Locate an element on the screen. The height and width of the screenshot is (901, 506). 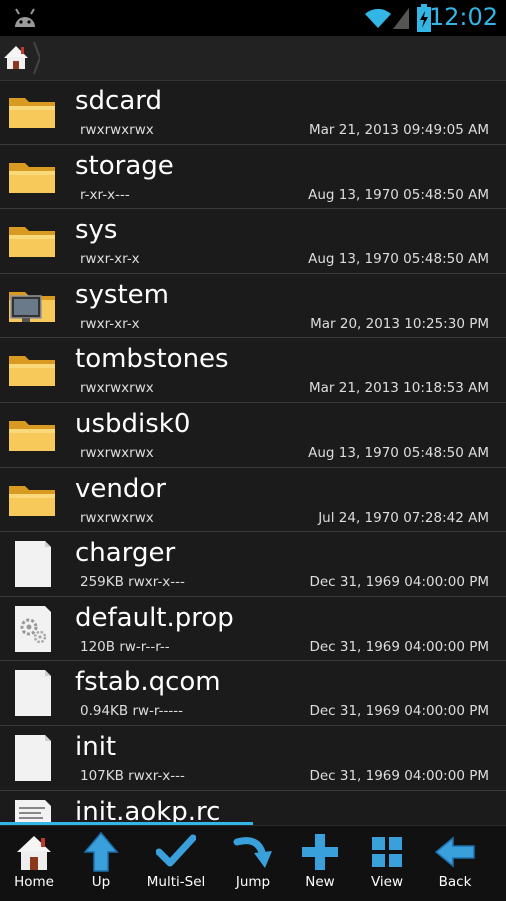
text-file-icon is located at coordinates (33, 811).